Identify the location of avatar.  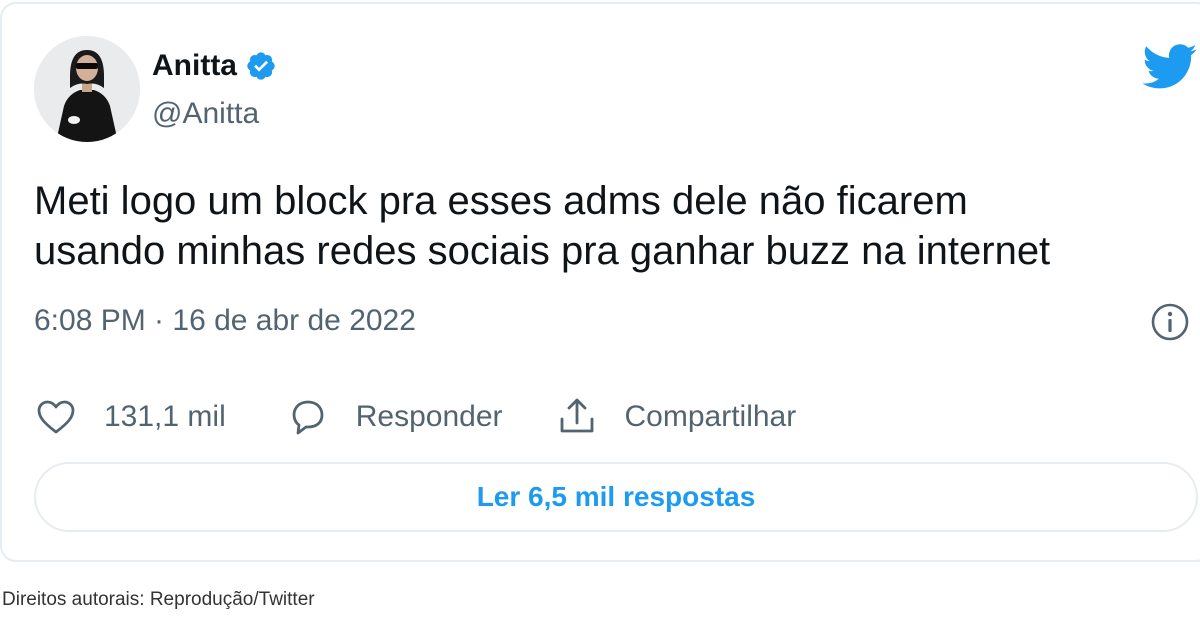
(87, 89).